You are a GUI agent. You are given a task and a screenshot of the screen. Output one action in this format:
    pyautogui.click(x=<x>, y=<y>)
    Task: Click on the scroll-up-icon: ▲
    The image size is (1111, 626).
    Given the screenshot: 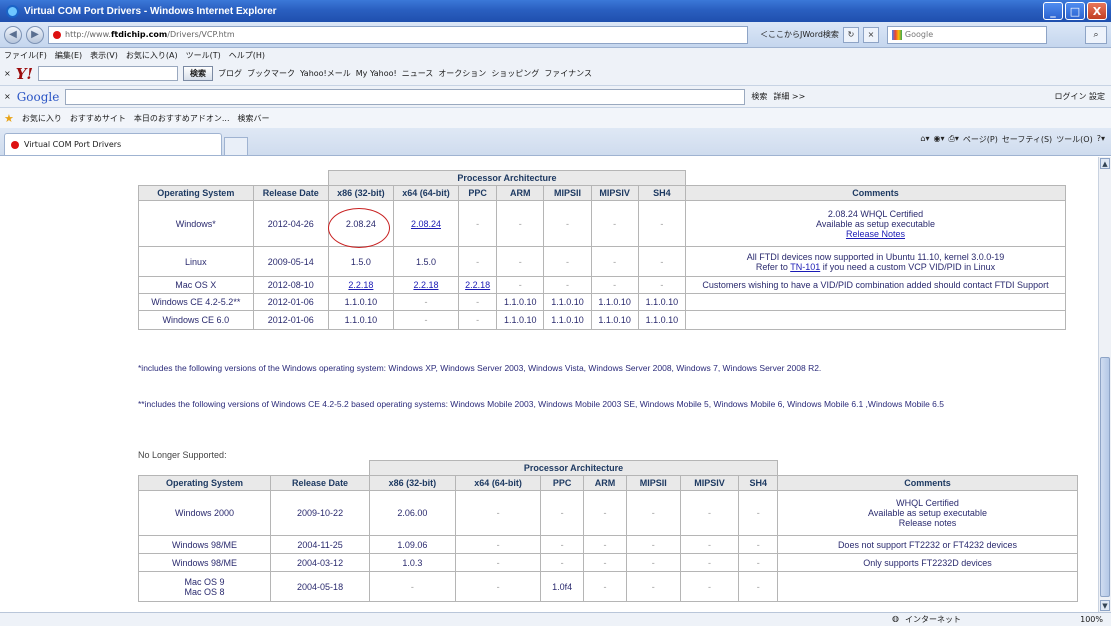 What is the action you would take?
    pyautogui.click(x=1105, y=163)
    